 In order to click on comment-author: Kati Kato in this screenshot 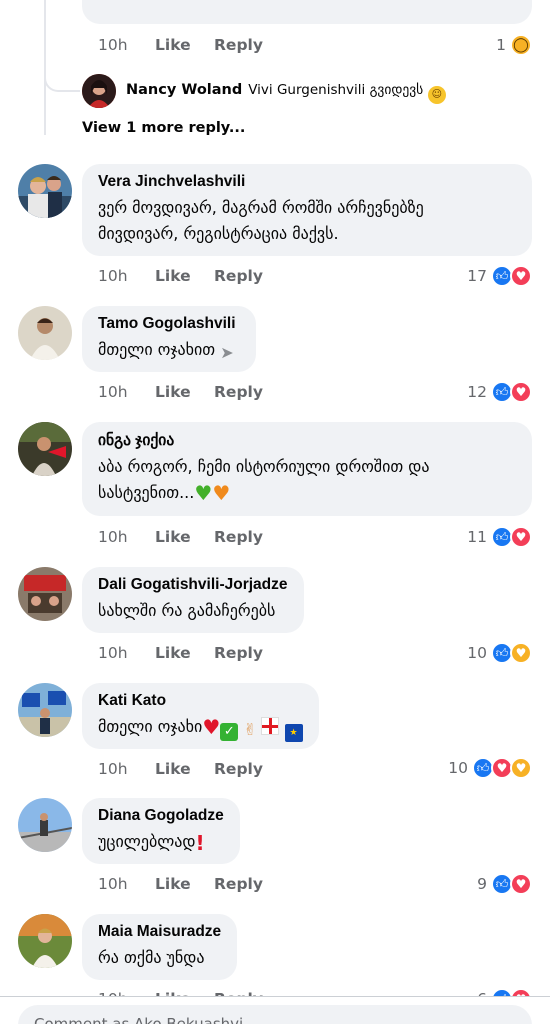, I will do `click(200, 701)`.